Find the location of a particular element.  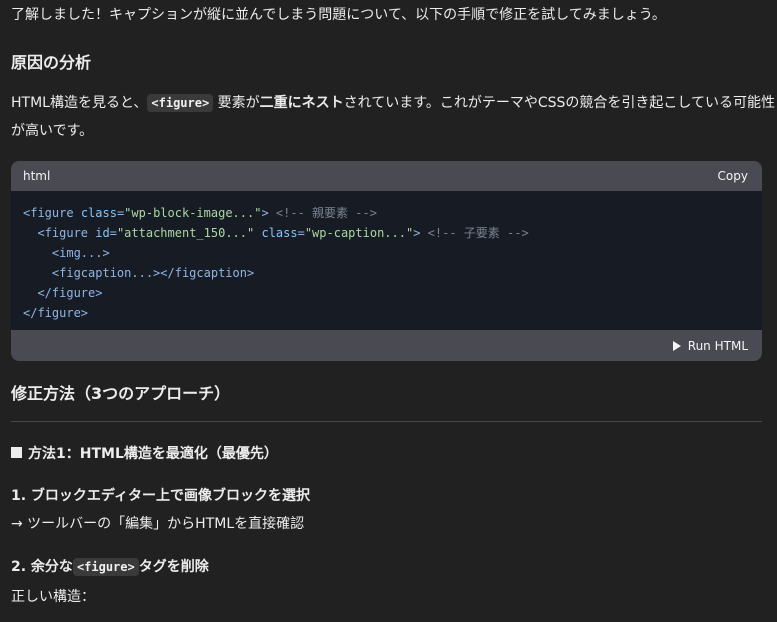

run-html-label: Run HTML is located at coordinates (717, 346).